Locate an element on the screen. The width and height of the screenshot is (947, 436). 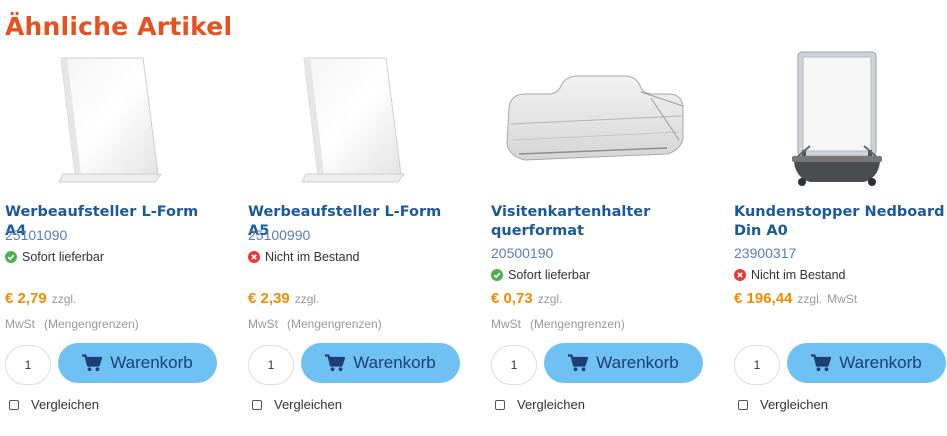
price-row: € 0,73 zzgl. is located at coordinates (526, 298).